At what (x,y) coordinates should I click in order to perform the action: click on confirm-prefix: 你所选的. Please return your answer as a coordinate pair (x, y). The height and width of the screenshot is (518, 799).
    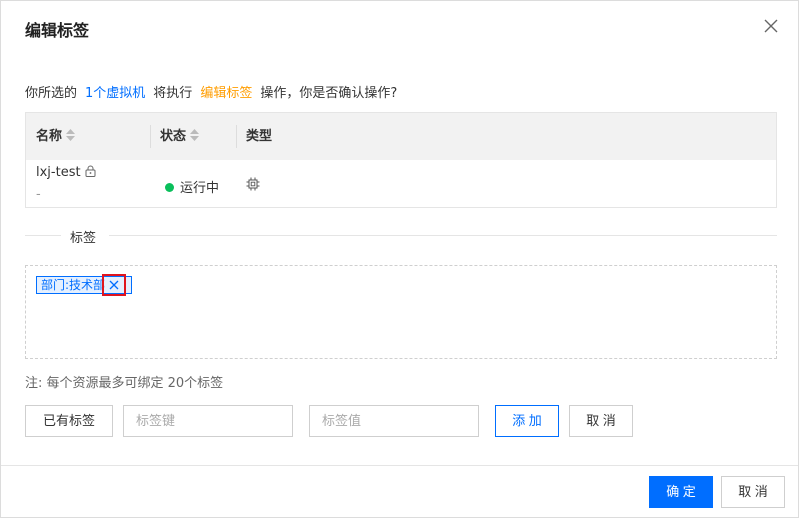
    Looking at the image, I should click on (51, 93).